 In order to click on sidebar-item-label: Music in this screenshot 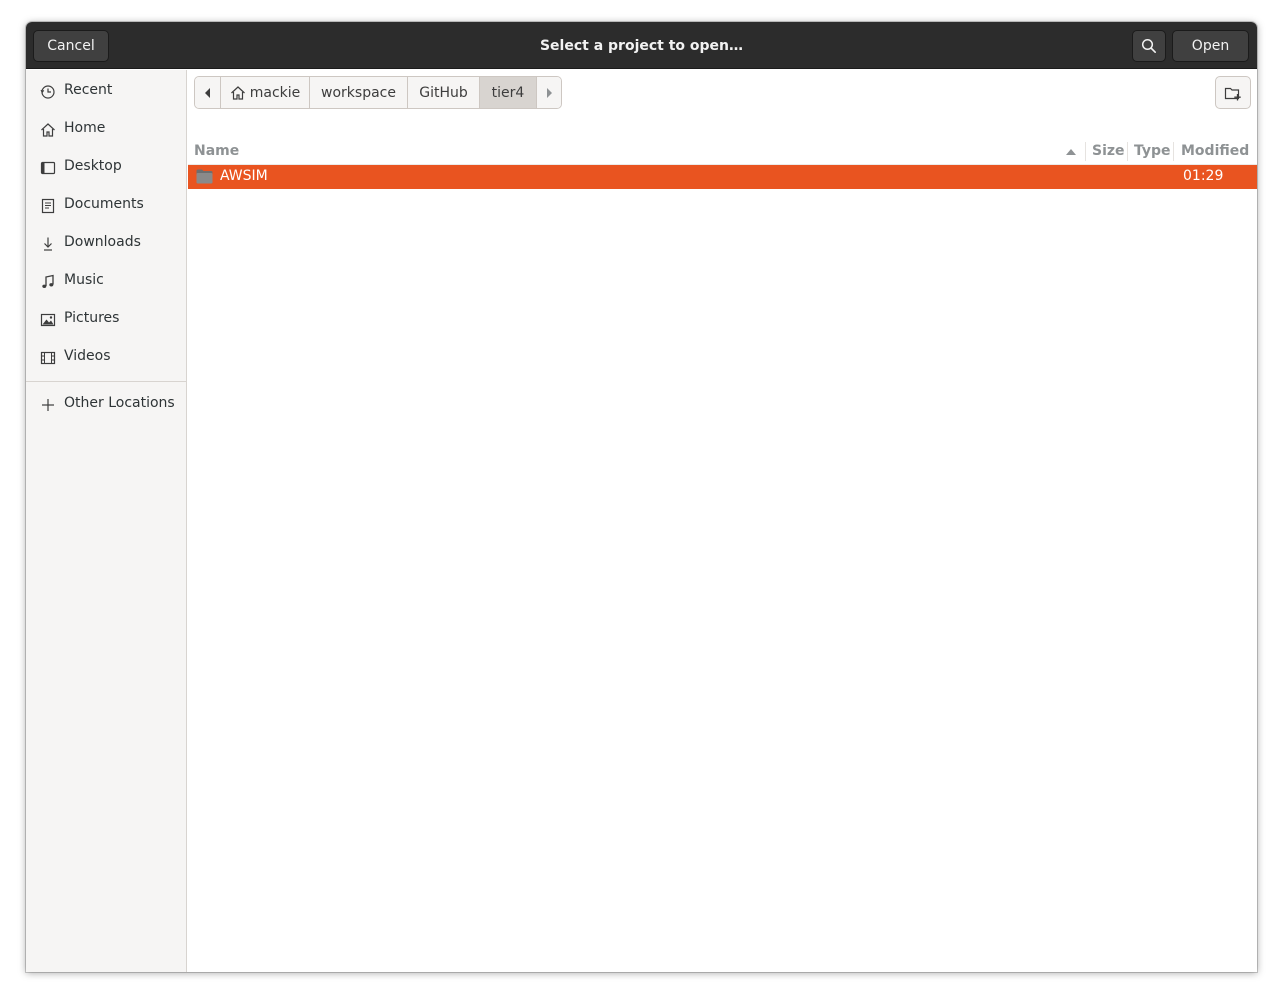, I will do `click(84, 280)`.